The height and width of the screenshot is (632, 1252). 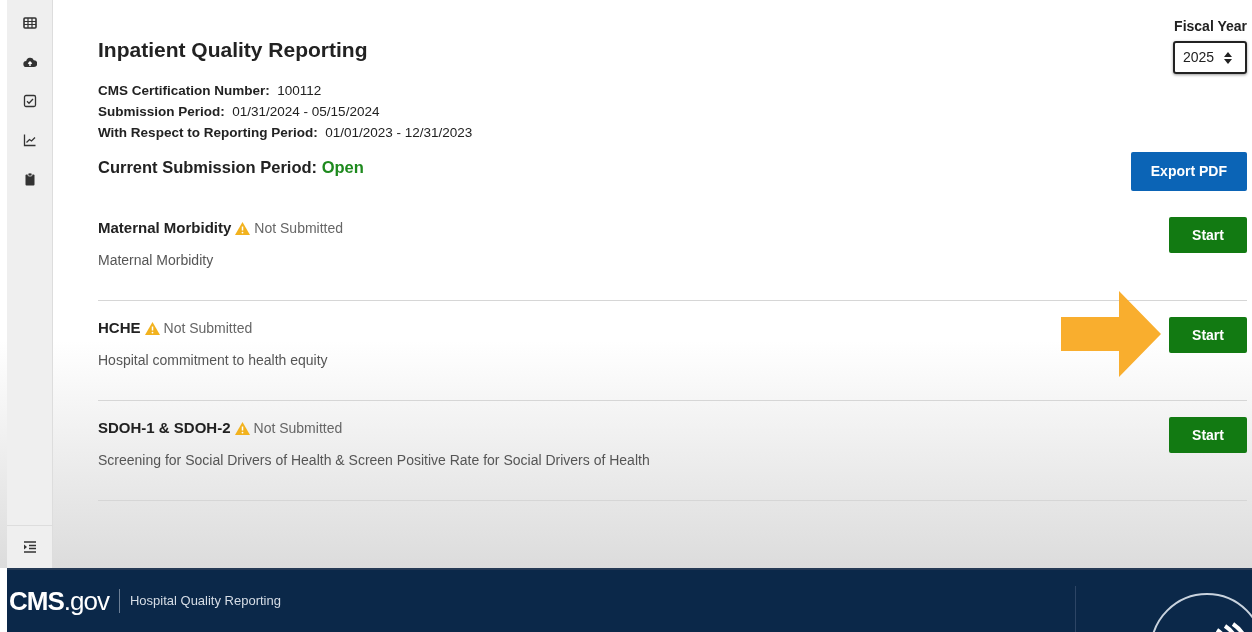 What do you see at coordinates (205, 601) in the screenshot?
I see `site-name: Hospital Quality Reporting` at bounding box center [205, 601].